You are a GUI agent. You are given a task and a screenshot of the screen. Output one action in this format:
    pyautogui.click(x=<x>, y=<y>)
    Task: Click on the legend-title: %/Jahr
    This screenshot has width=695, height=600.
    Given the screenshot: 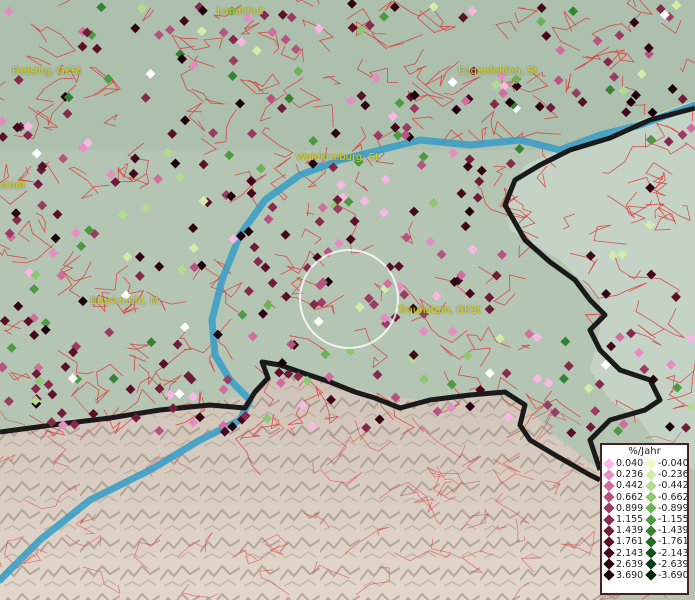 What is the action you would take?
    pyautogui.click(x=644, y=451)
    